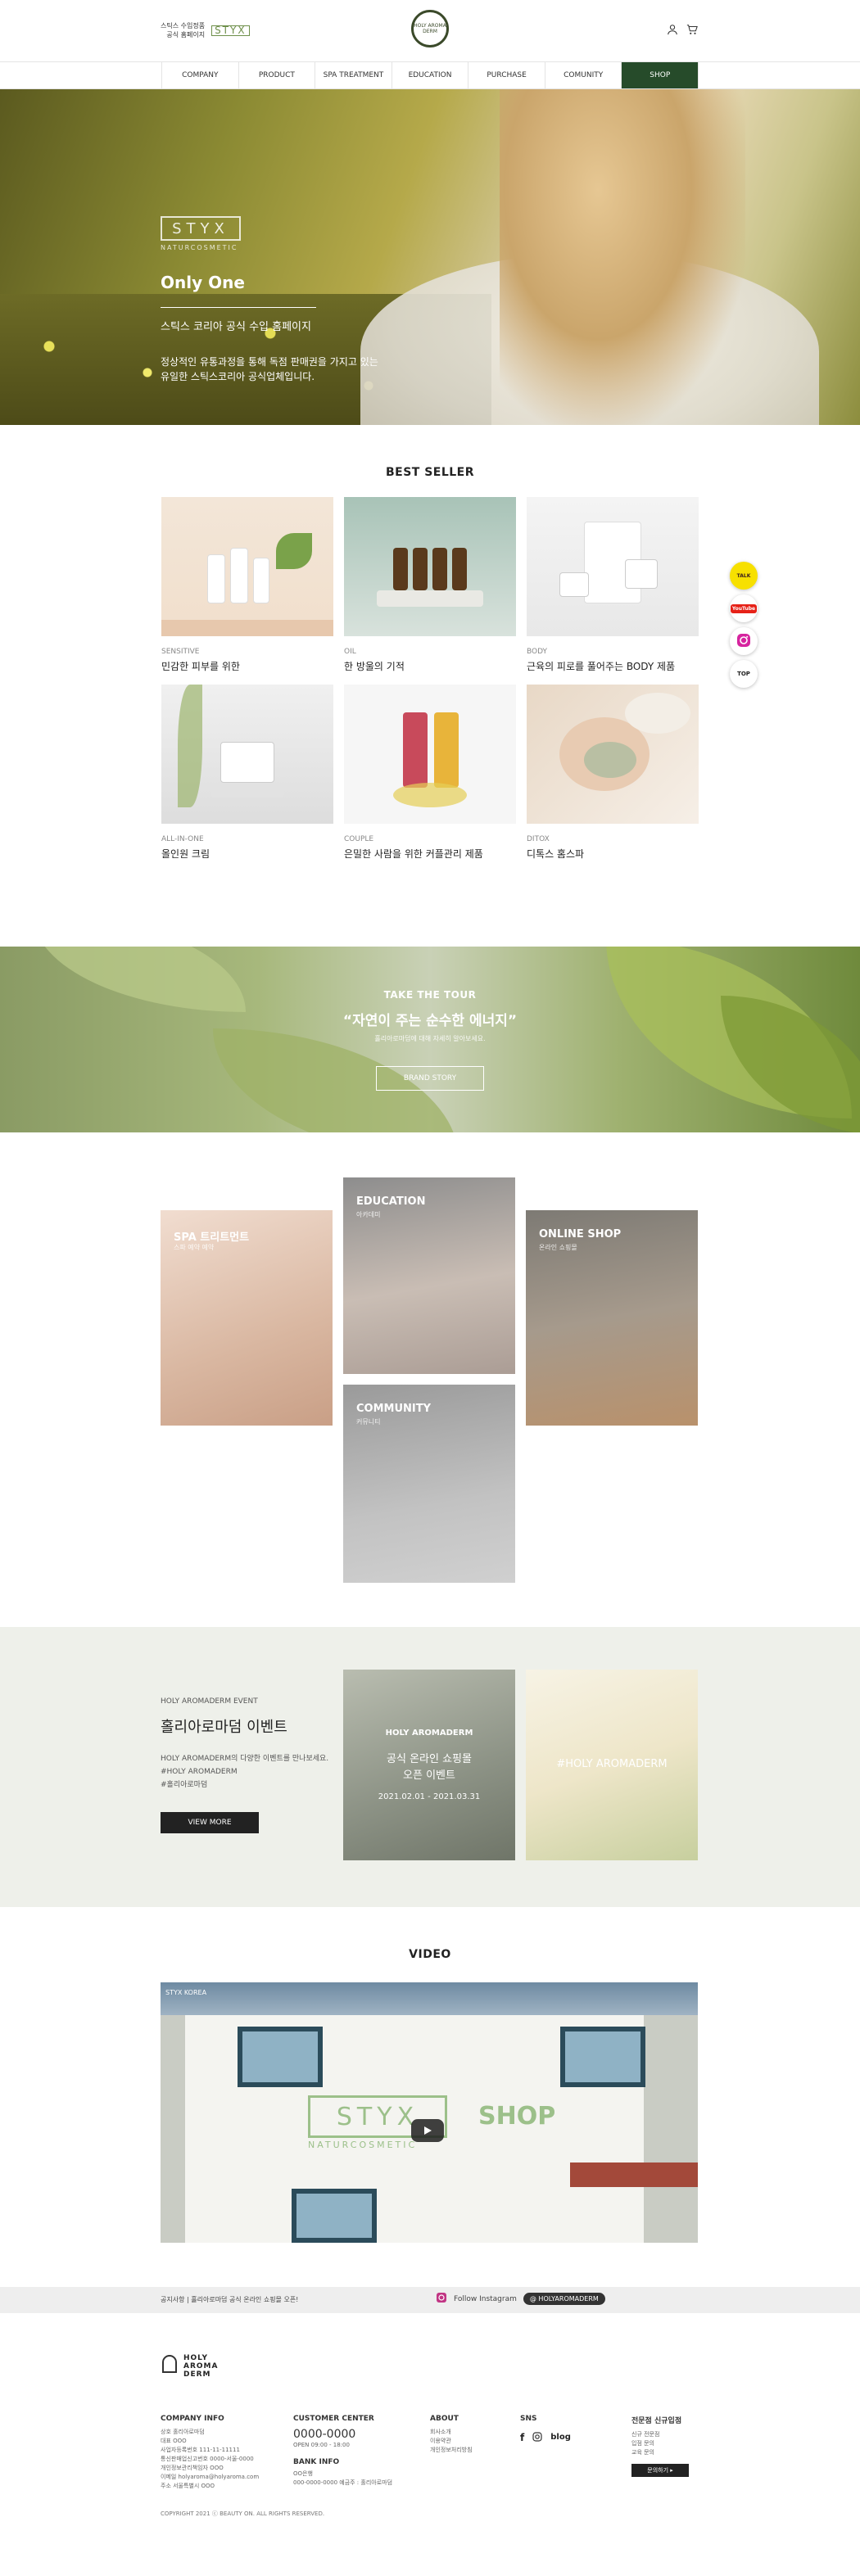 This screenshot has width=860, height=2576. What do you see at coordinates (429, 2112) in the screenshot?
I see `video-player: STYX KOREA STYX NATURCOSMETIC SHOP` at bounding box center [429, 2112].